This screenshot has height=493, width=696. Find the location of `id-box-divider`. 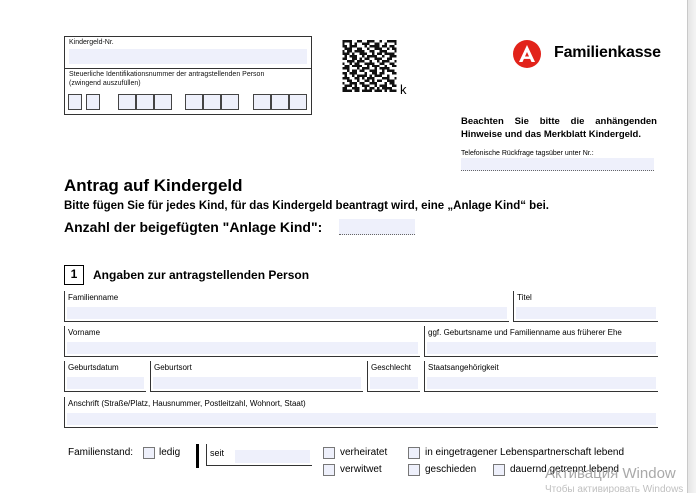

id-box-divider is located at coordinates (188, 68).